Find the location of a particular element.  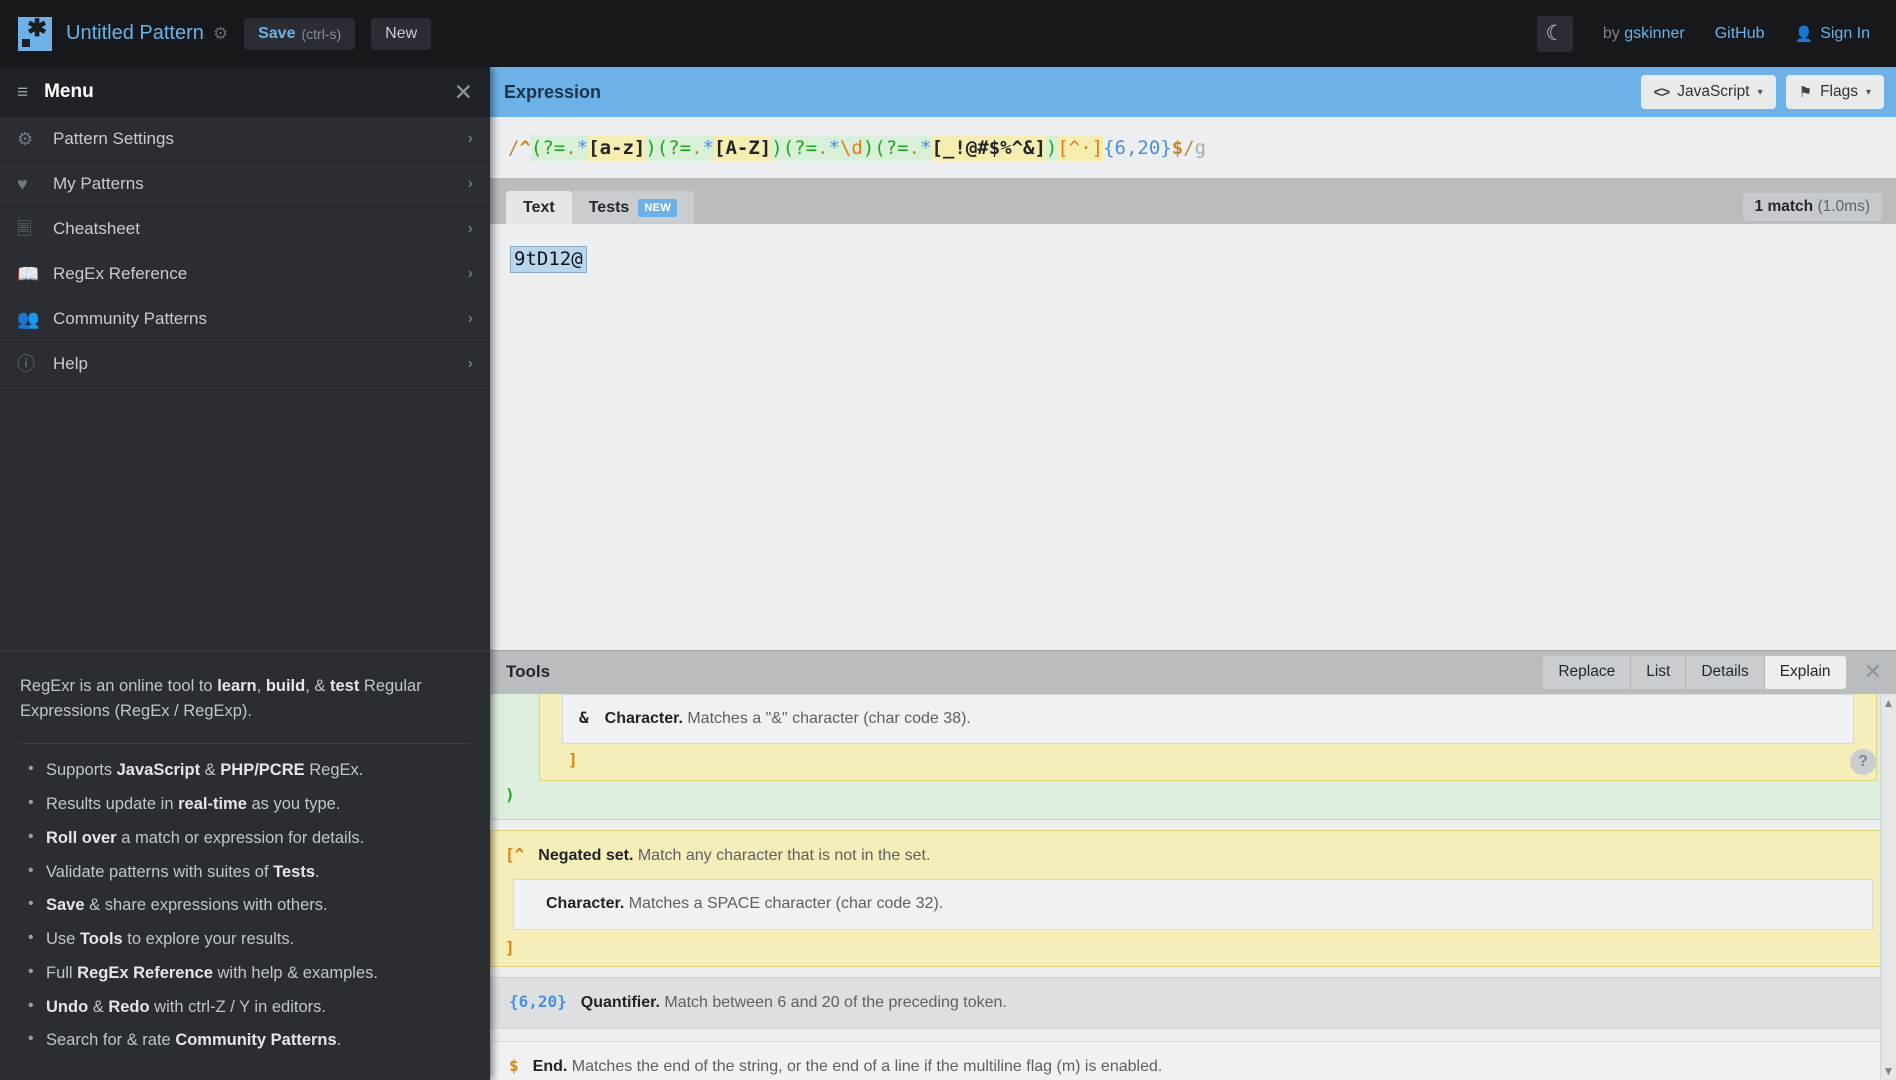

page-title: Untitled Pattern is located at coordinates (135, 33).